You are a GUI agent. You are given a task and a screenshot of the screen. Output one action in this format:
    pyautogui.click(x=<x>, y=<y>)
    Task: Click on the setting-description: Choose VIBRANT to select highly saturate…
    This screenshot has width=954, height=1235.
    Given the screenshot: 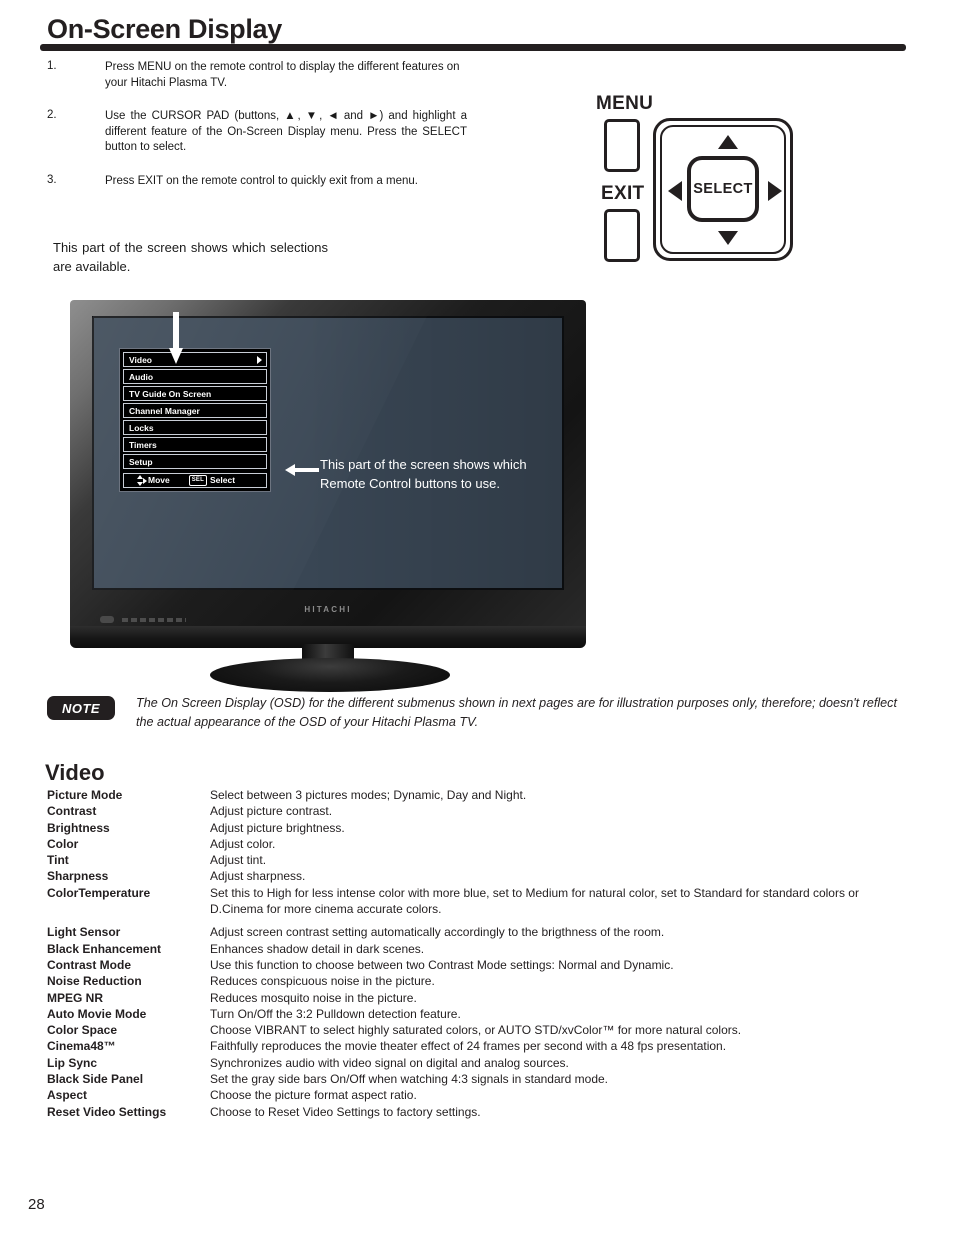 What is the action you would take?
    pyautogui.click(x=476, y=1030)
    